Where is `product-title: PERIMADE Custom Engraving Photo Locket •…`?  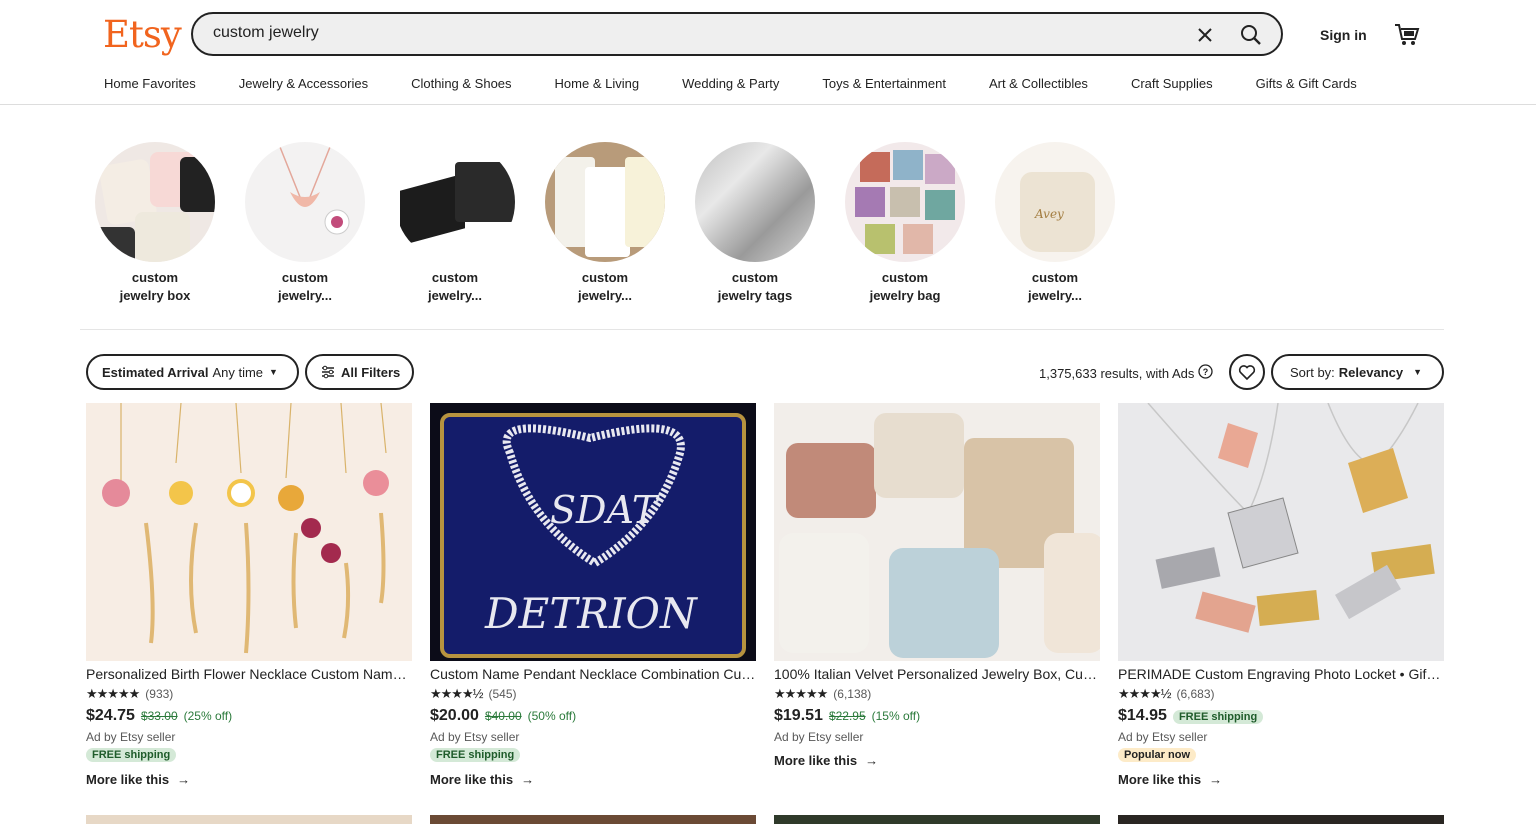
product-title: PERIMADE Custom Engraving Photo Locket •… is located at coordinates (1281, 674).